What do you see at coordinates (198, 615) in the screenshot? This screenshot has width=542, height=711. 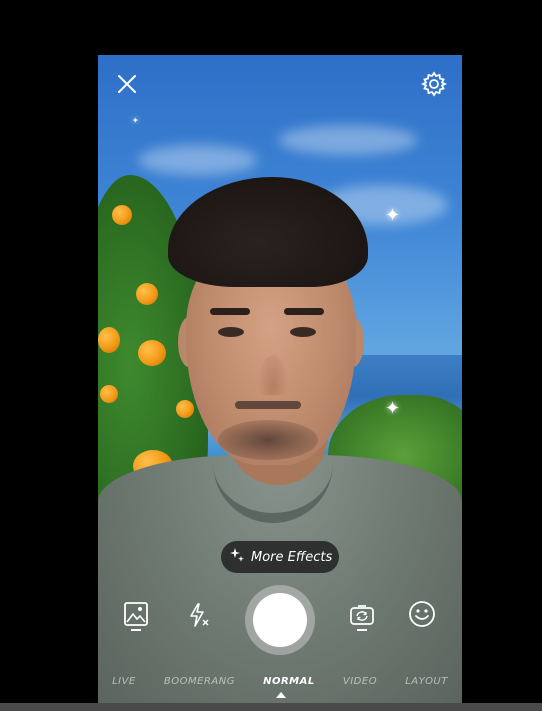 I see `flash-off-icon` at bounding box center [198, 615].